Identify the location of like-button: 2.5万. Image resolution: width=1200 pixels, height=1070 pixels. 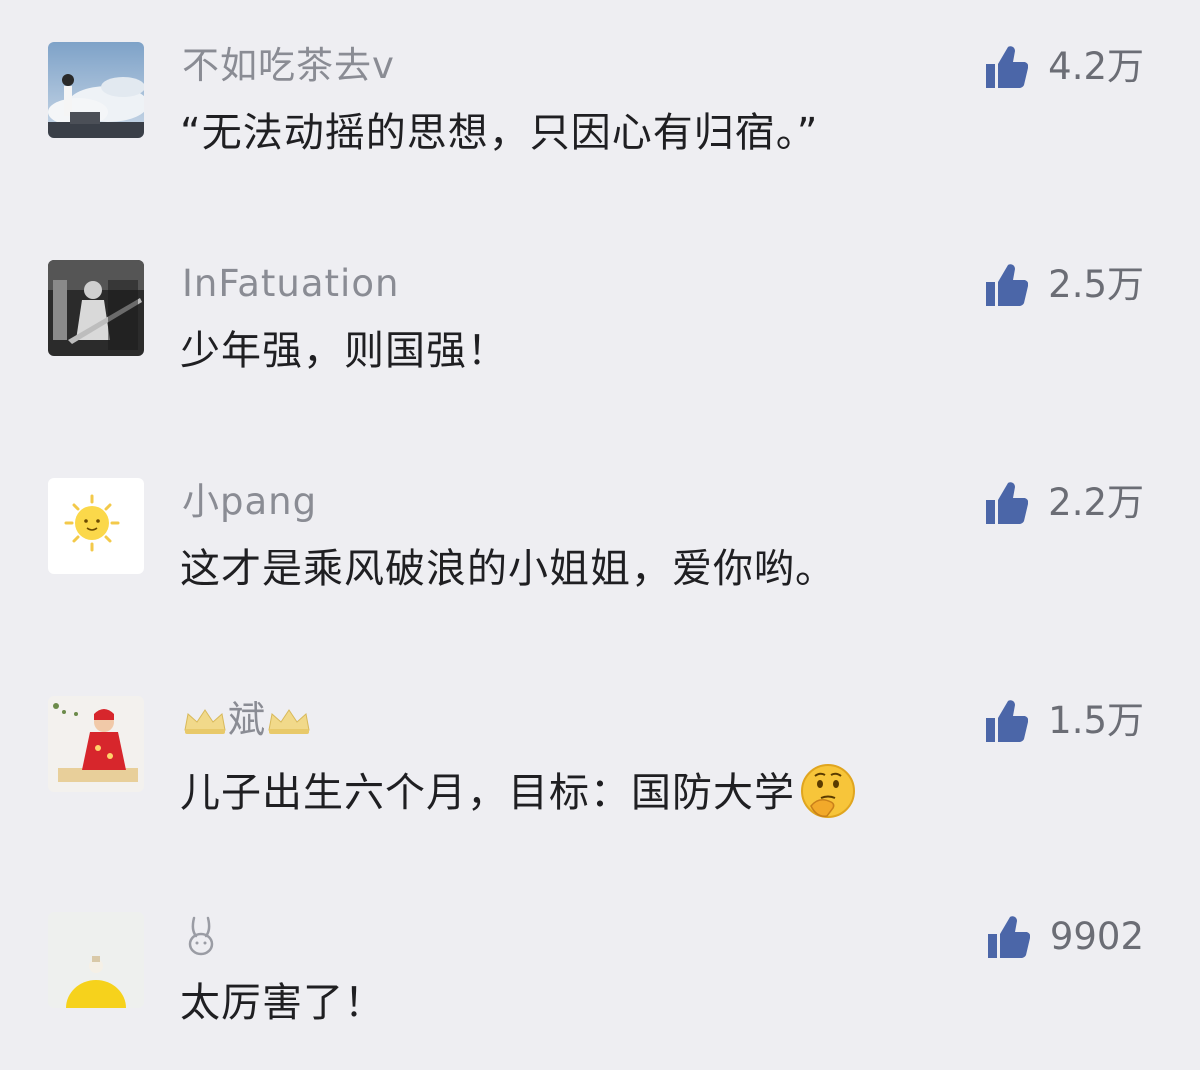
(1064, 285).